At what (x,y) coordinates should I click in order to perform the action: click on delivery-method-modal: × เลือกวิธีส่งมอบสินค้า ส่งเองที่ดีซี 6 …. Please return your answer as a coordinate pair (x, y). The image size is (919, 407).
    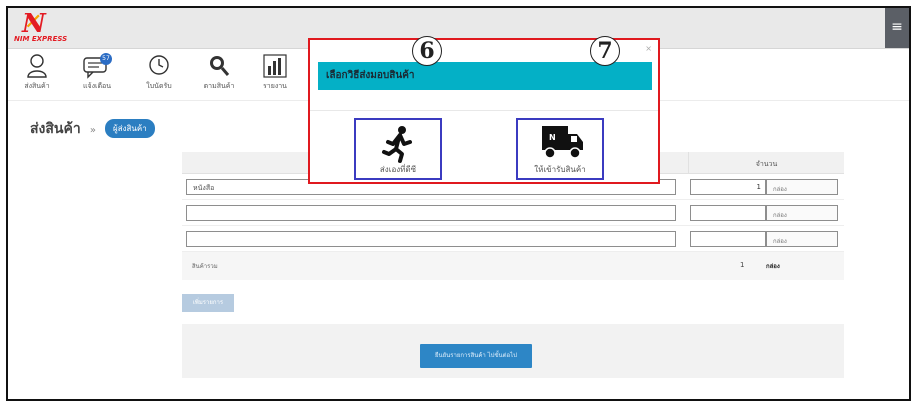
    Looking at the image, I should click on (484, 110).